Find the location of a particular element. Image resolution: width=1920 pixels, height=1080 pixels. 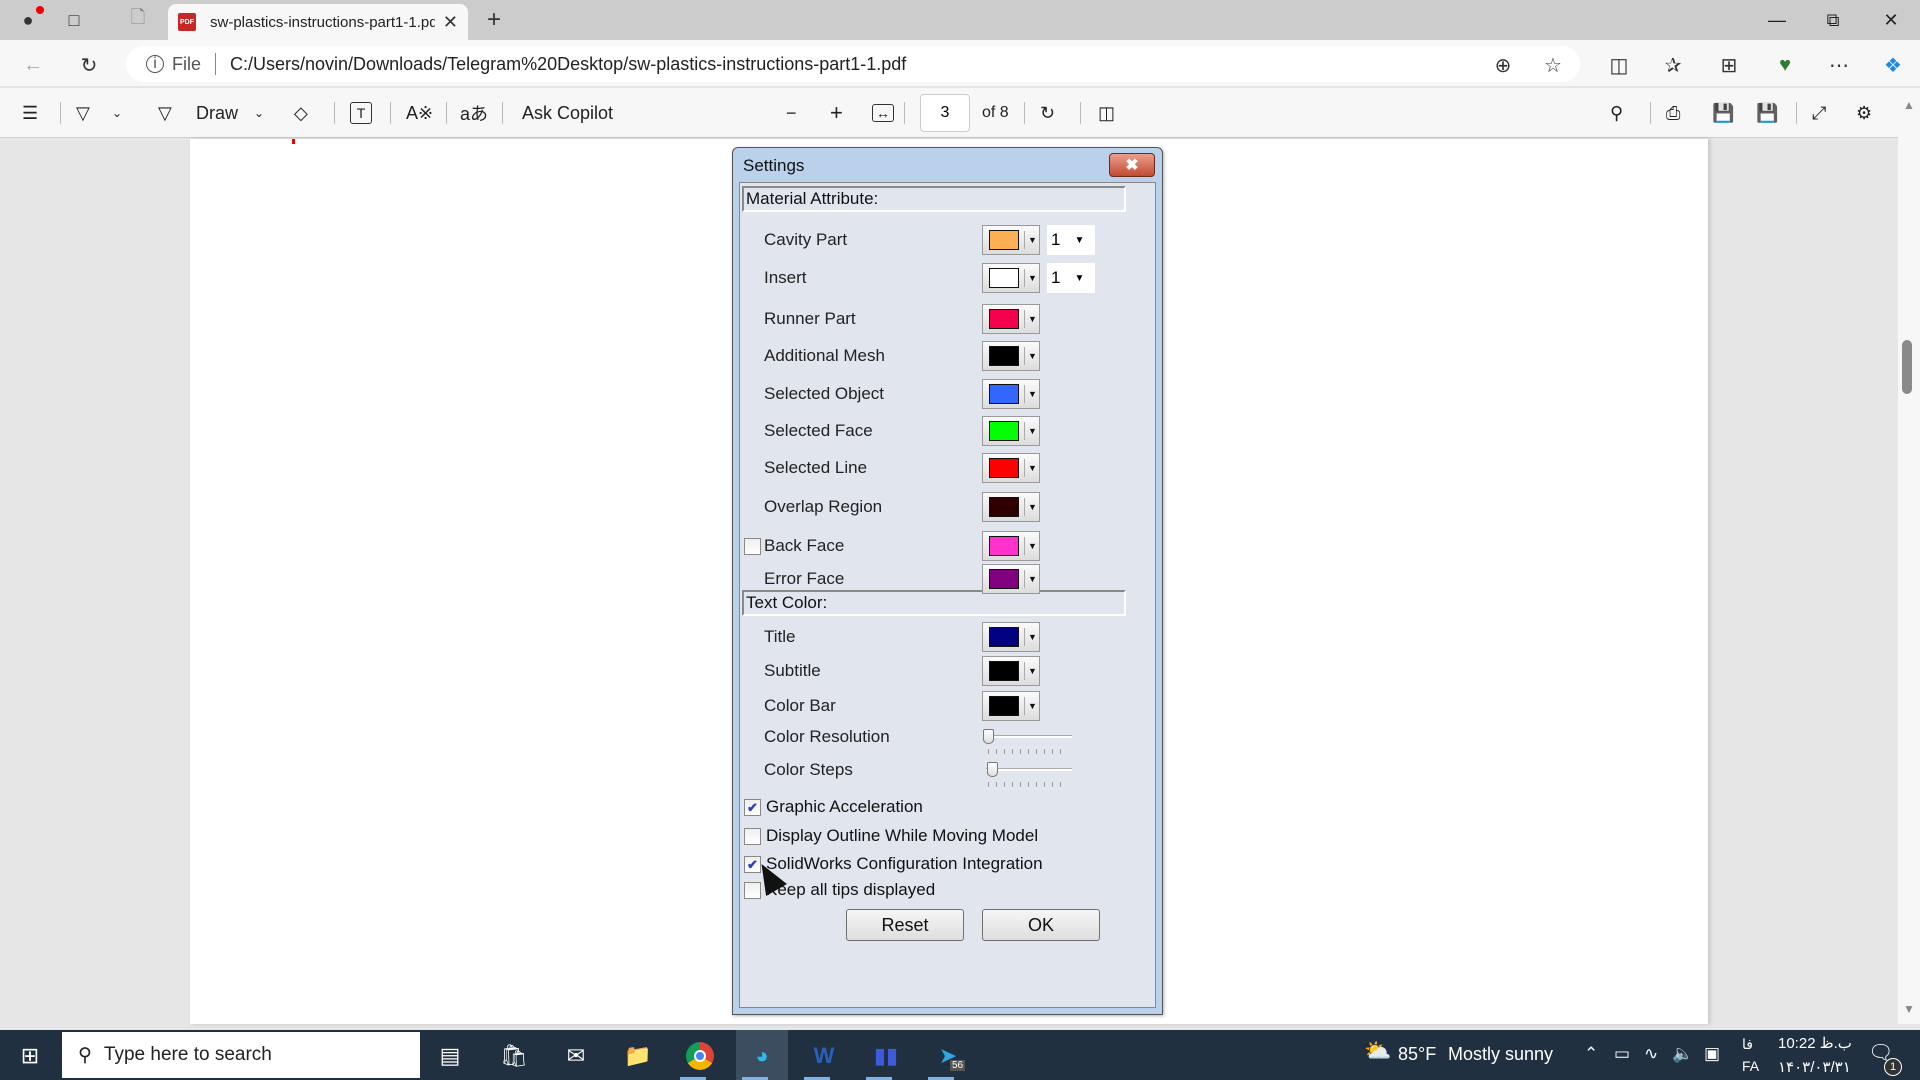

contents-icon: ☰ is located at coordinates (30, 113).